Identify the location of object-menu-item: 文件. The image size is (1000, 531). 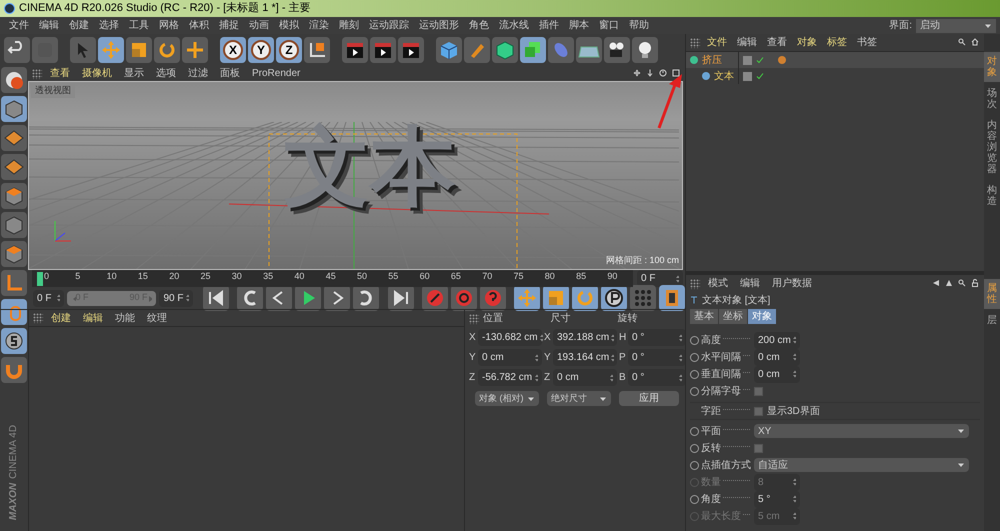
(717, 42).